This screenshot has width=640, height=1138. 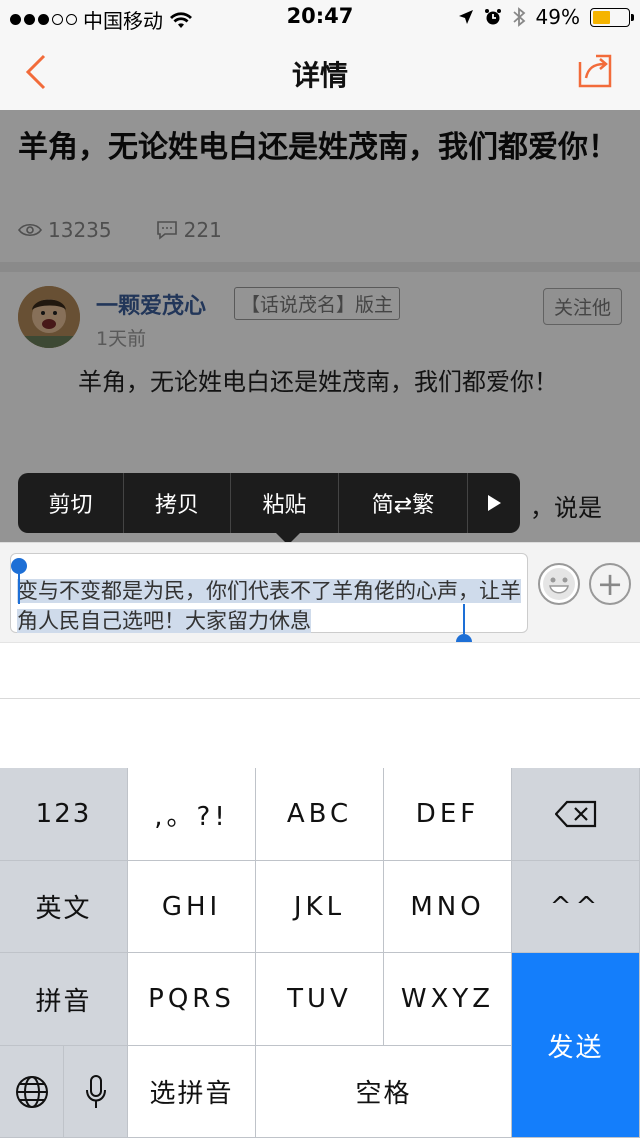 I want to click on plus-icon: +, so click(x=610, y=584).